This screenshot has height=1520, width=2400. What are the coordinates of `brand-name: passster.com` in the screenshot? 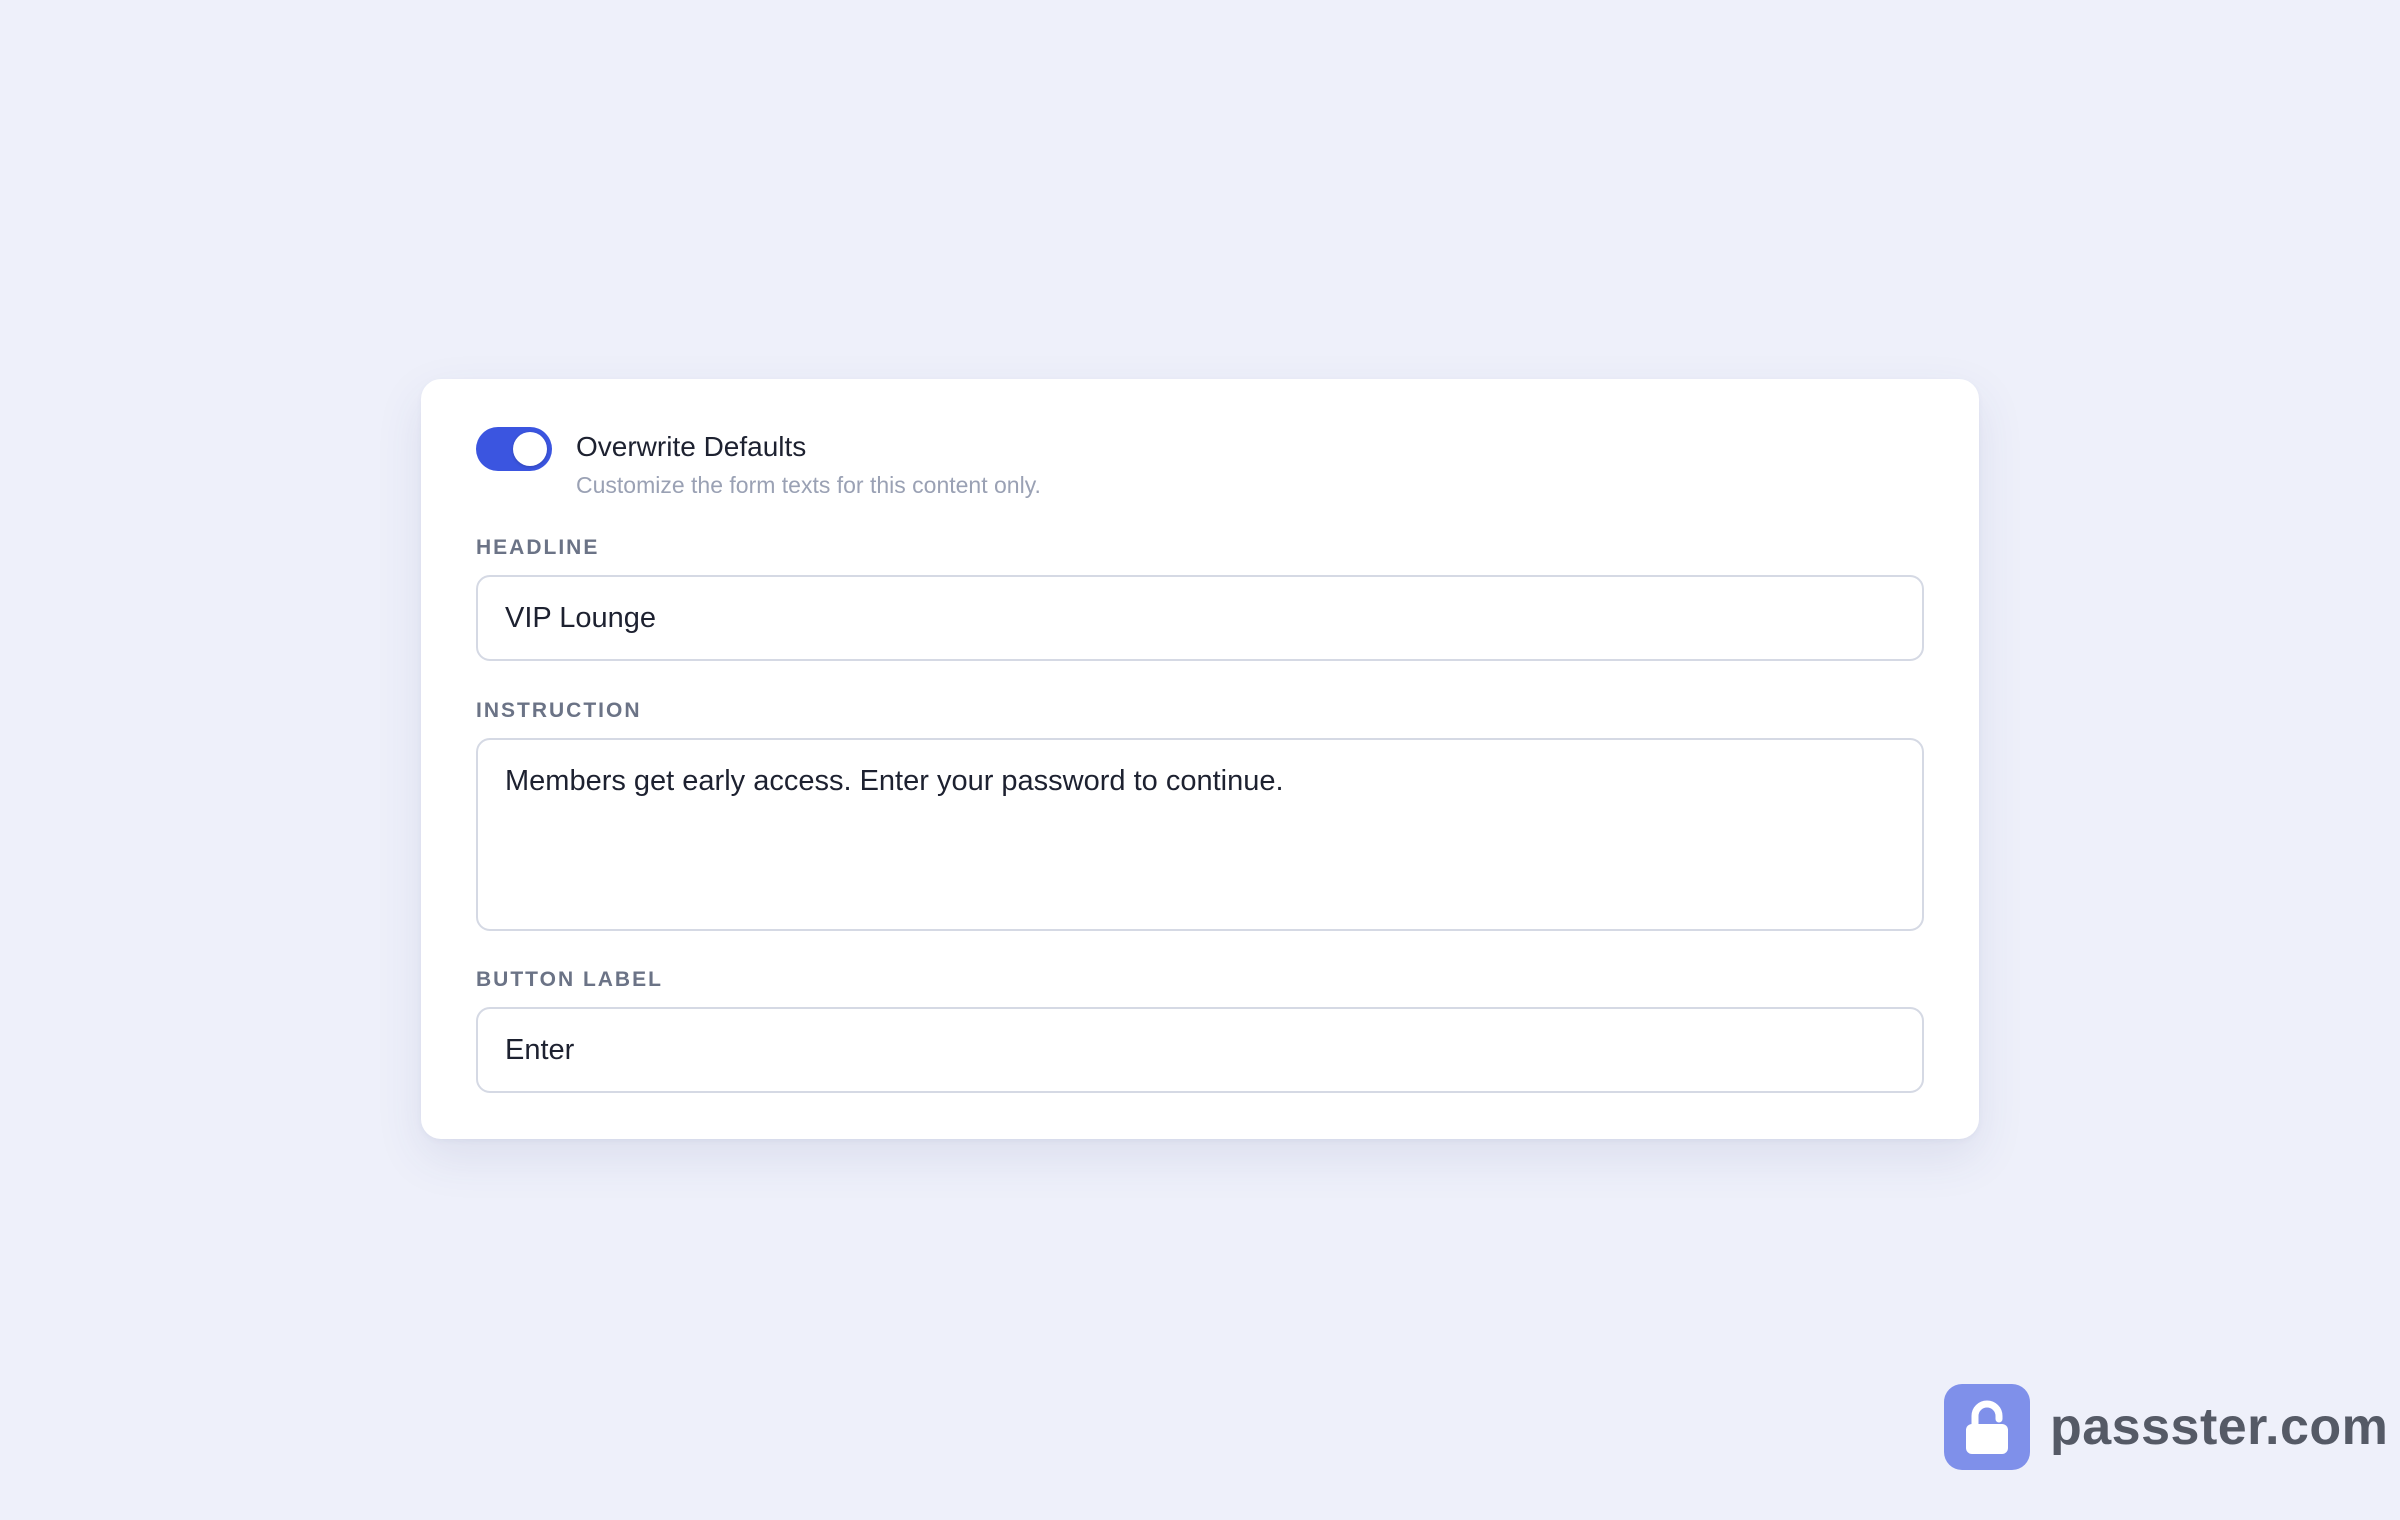 It's located at (2219, 1427).